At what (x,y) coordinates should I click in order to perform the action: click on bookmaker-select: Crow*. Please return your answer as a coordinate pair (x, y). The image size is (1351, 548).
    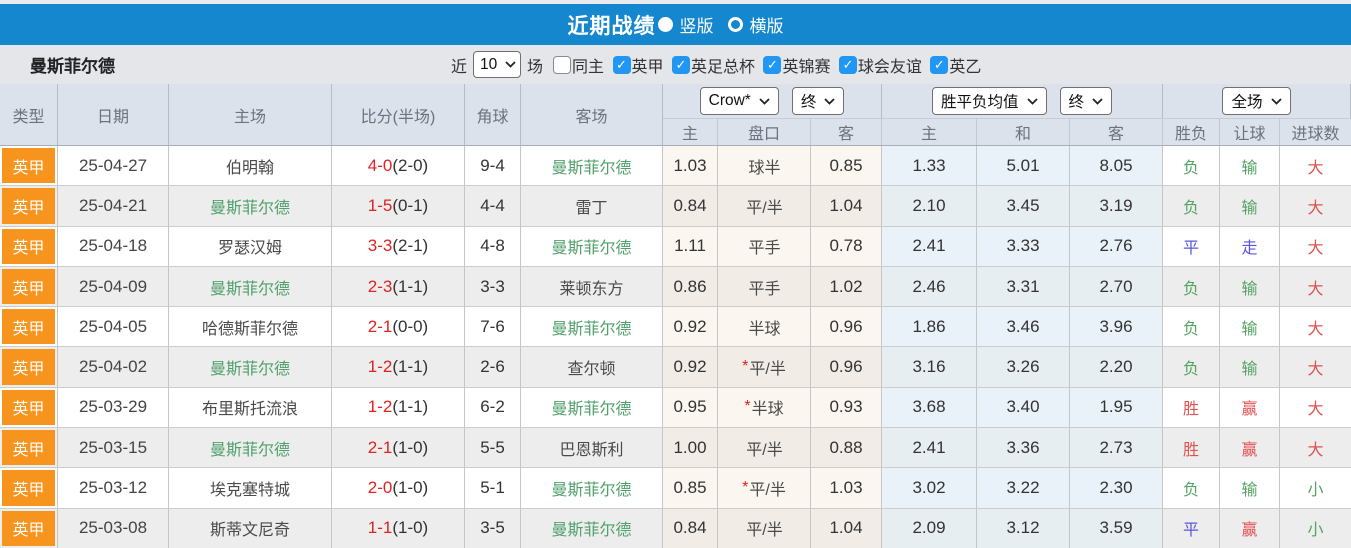
    Looking at the image, I should click on (739, 101).